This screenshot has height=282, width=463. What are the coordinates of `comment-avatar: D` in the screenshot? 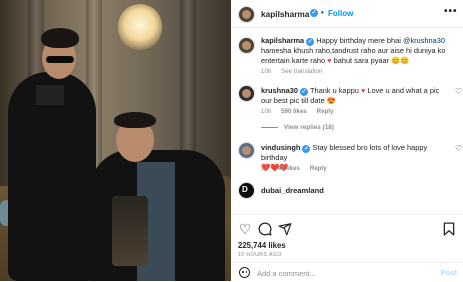 It's located at (246, 190).